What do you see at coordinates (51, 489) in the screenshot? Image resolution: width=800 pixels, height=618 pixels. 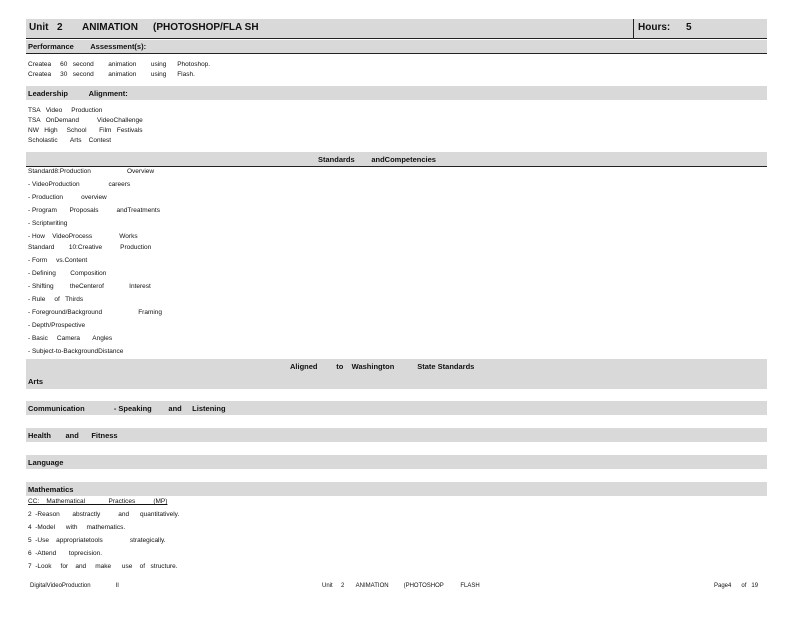 I see `mathematics-label: Mathematics` at bounding box center [51, 489].